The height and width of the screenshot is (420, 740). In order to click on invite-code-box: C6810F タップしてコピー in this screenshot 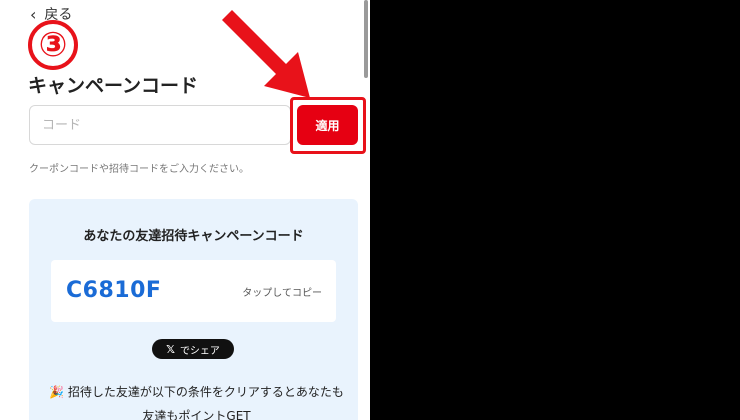, I will do `click(193, 291)`.